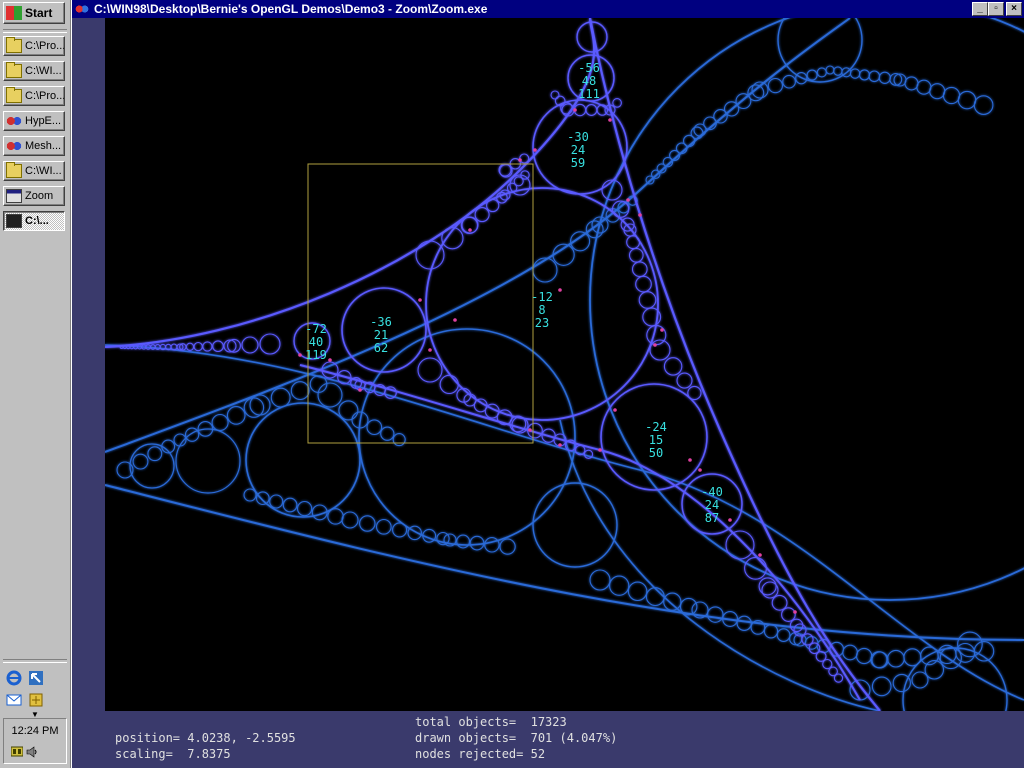 The image size is (1024, 768). Describe the element at coordinates (466, 738) in the screenshot. I see `drawn-objects-label: drawn objects=` at that location.